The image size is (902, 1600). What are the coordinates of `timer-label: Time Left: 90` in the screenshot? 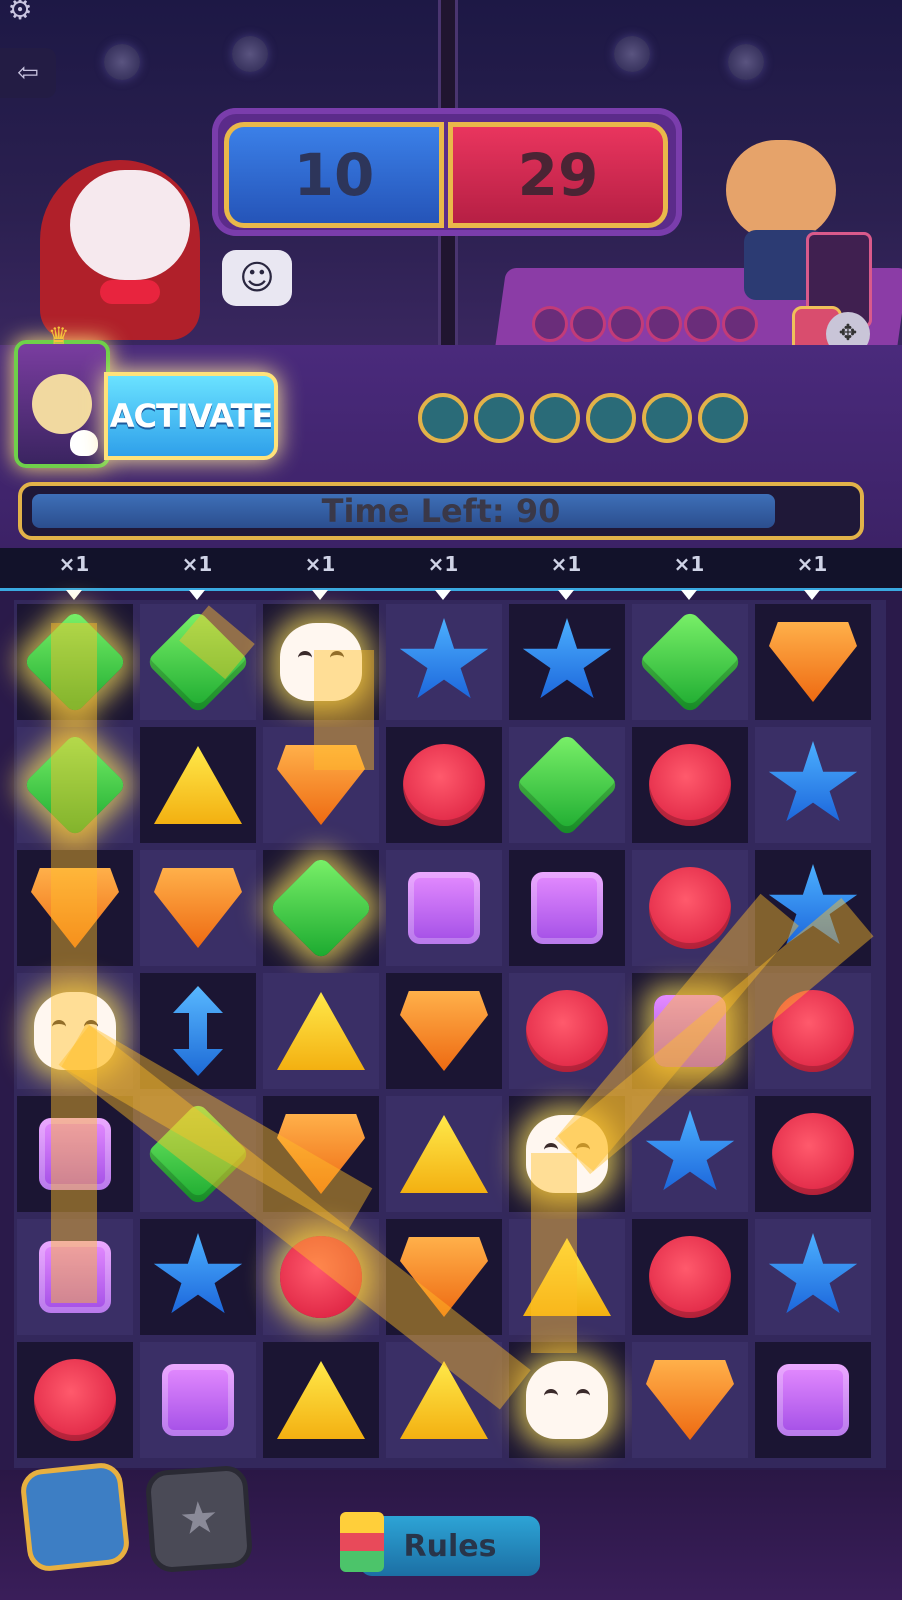 It's located at (441, 511).